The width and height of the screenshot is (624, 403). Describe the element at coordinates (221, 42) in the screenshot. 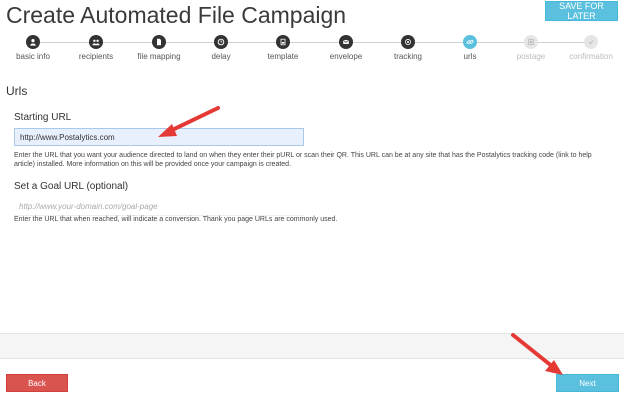

I see `clock-icon` at that location.